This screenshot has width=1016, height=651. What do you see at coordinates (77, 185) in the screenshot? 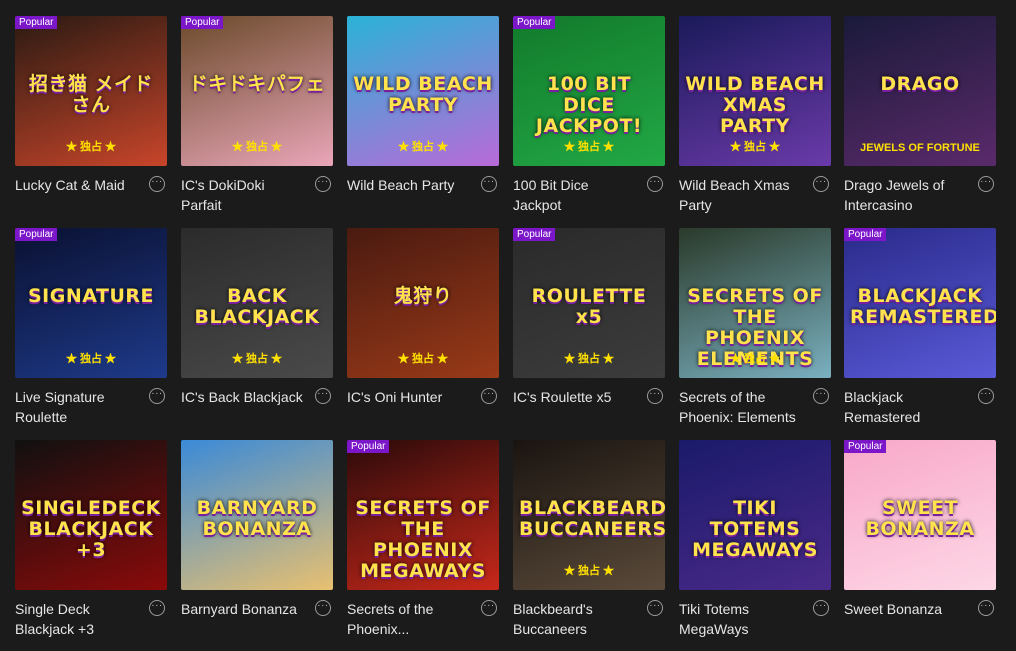
I see `game-title: Lucky Cat & Maid` at bounding box center [77, 185].